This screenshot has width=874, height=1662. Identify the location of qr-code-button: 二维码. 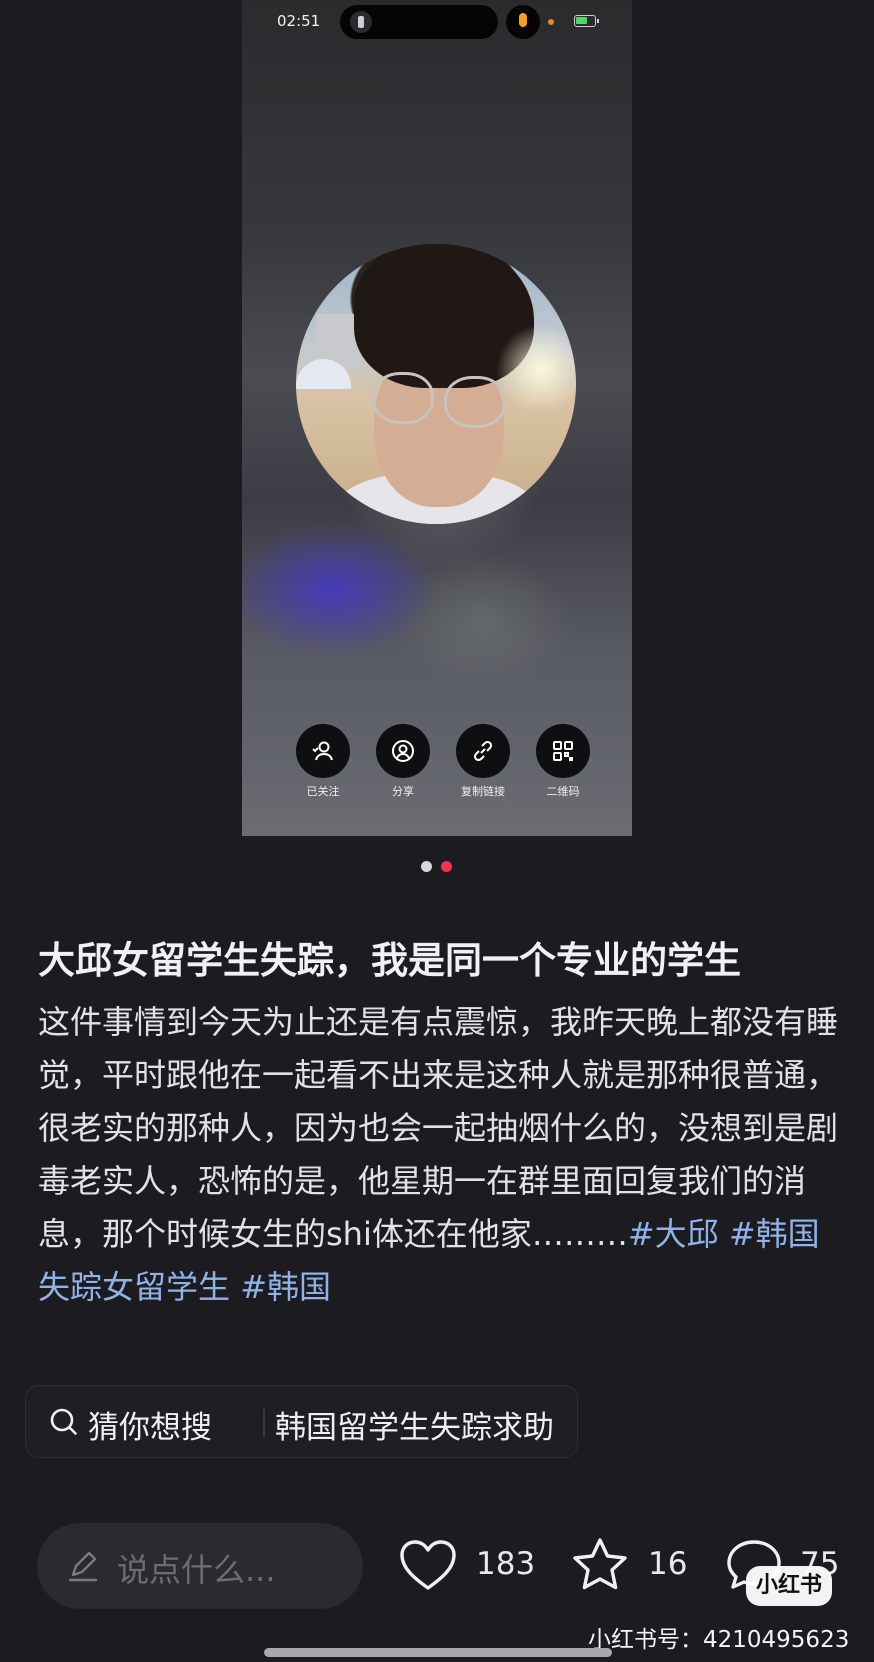
(563, 761).